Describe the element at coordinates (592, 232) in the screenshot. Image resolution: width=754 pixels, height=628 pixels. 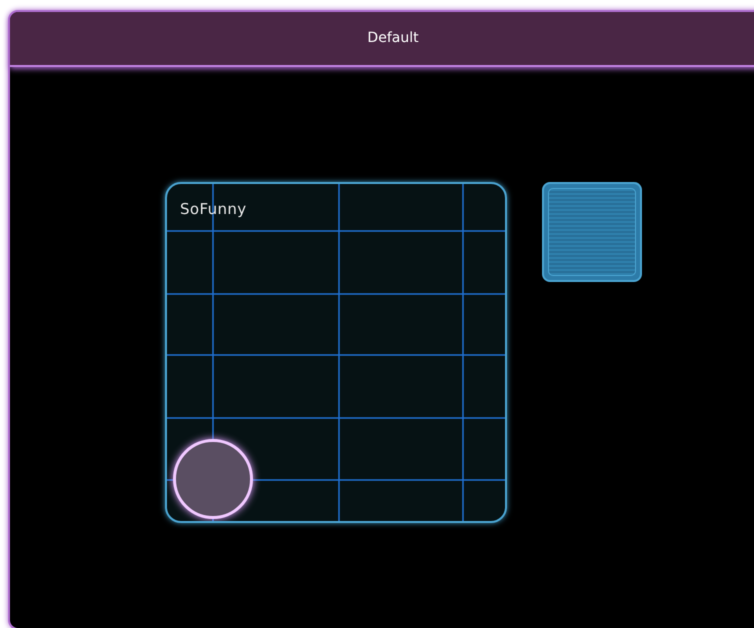
I see `toggle-button` at that location.